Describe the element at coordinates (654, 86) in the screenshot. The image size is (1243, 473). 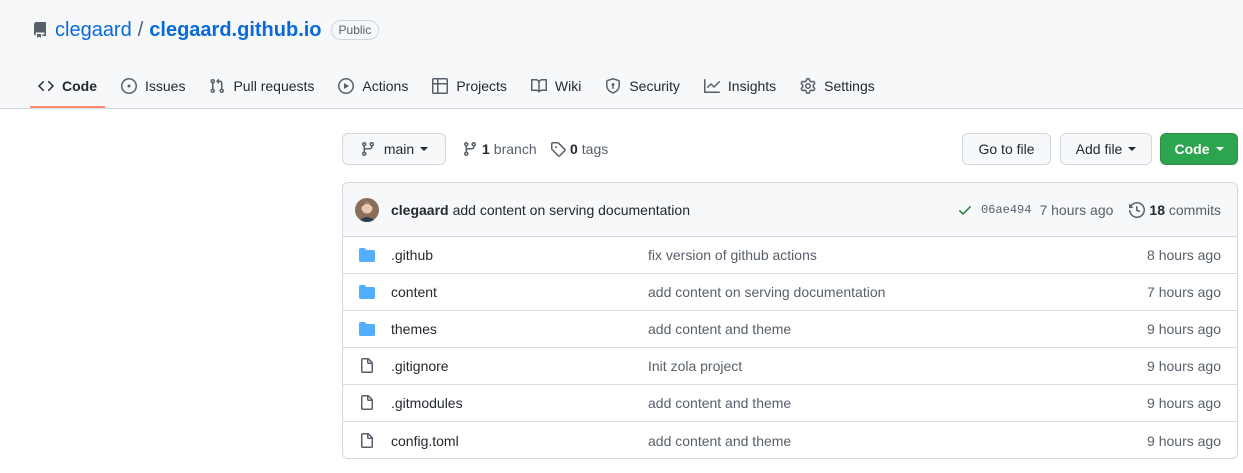
I see `tab-security-label: Security` at that location.